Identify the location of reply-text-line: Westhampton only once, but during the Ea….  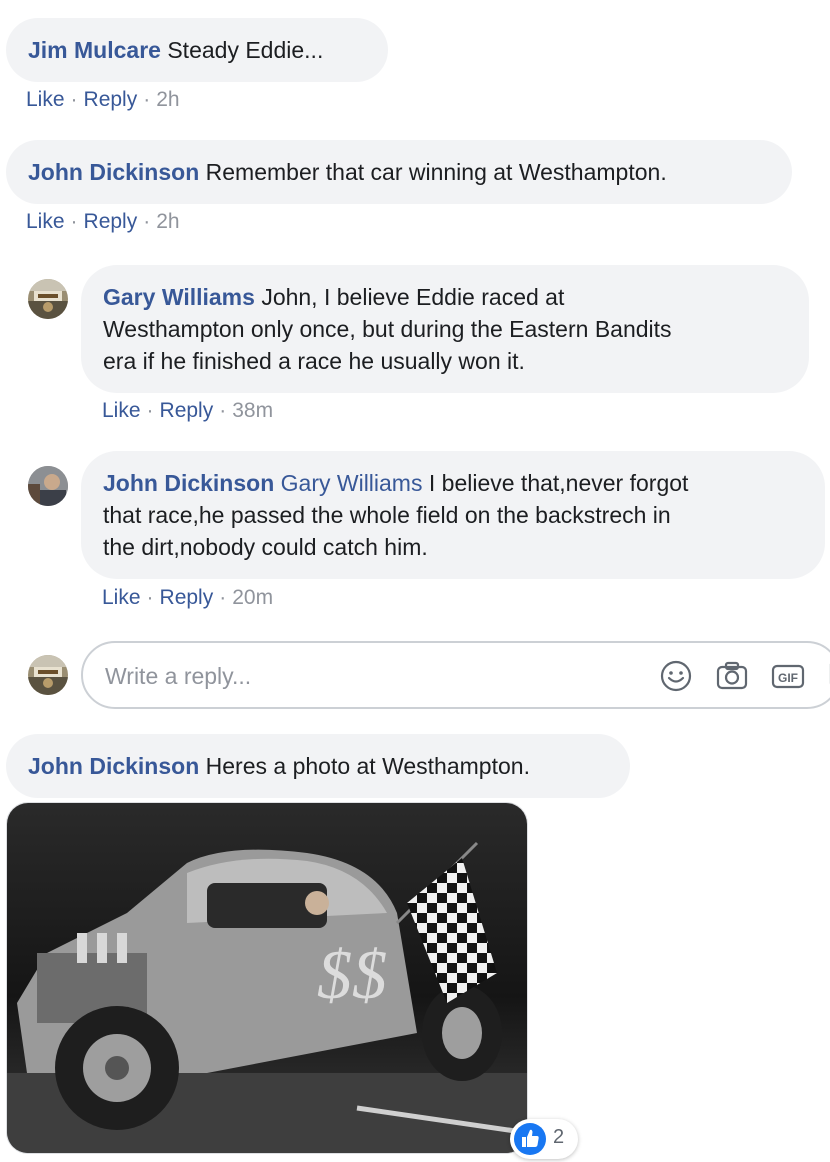
(387, 329).